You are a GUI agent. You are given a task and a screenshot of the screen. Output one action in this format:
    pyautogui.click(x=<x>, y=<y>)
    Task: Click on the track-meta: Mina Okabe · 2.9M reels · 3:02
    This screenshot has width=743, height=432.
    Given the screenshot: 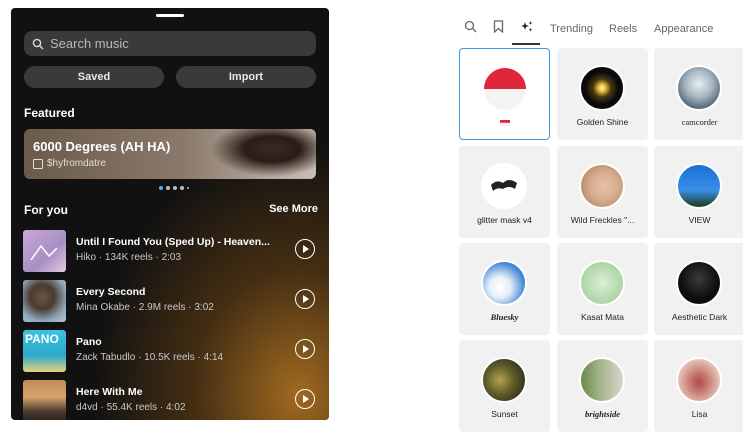 What is the action you would take?
    pyautogui.click(x=145, y=307)
    